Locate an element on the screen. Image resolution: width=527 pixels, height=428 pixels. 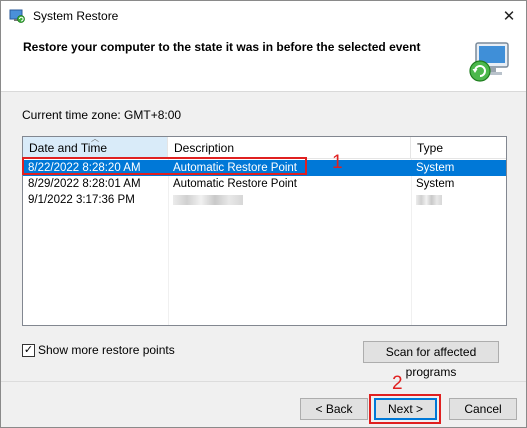
annotation-highlight-selected-row is located at coordinates (164, 166).